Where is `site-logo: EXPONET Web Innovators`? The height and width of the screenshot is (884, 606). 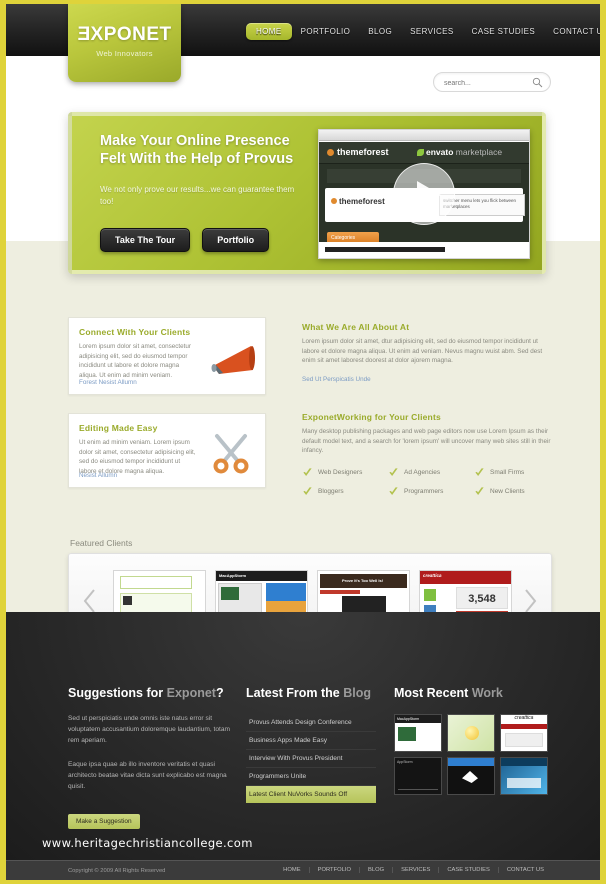
site-logo: EXPONET Web Innovators is located at coordinates (124, 43).